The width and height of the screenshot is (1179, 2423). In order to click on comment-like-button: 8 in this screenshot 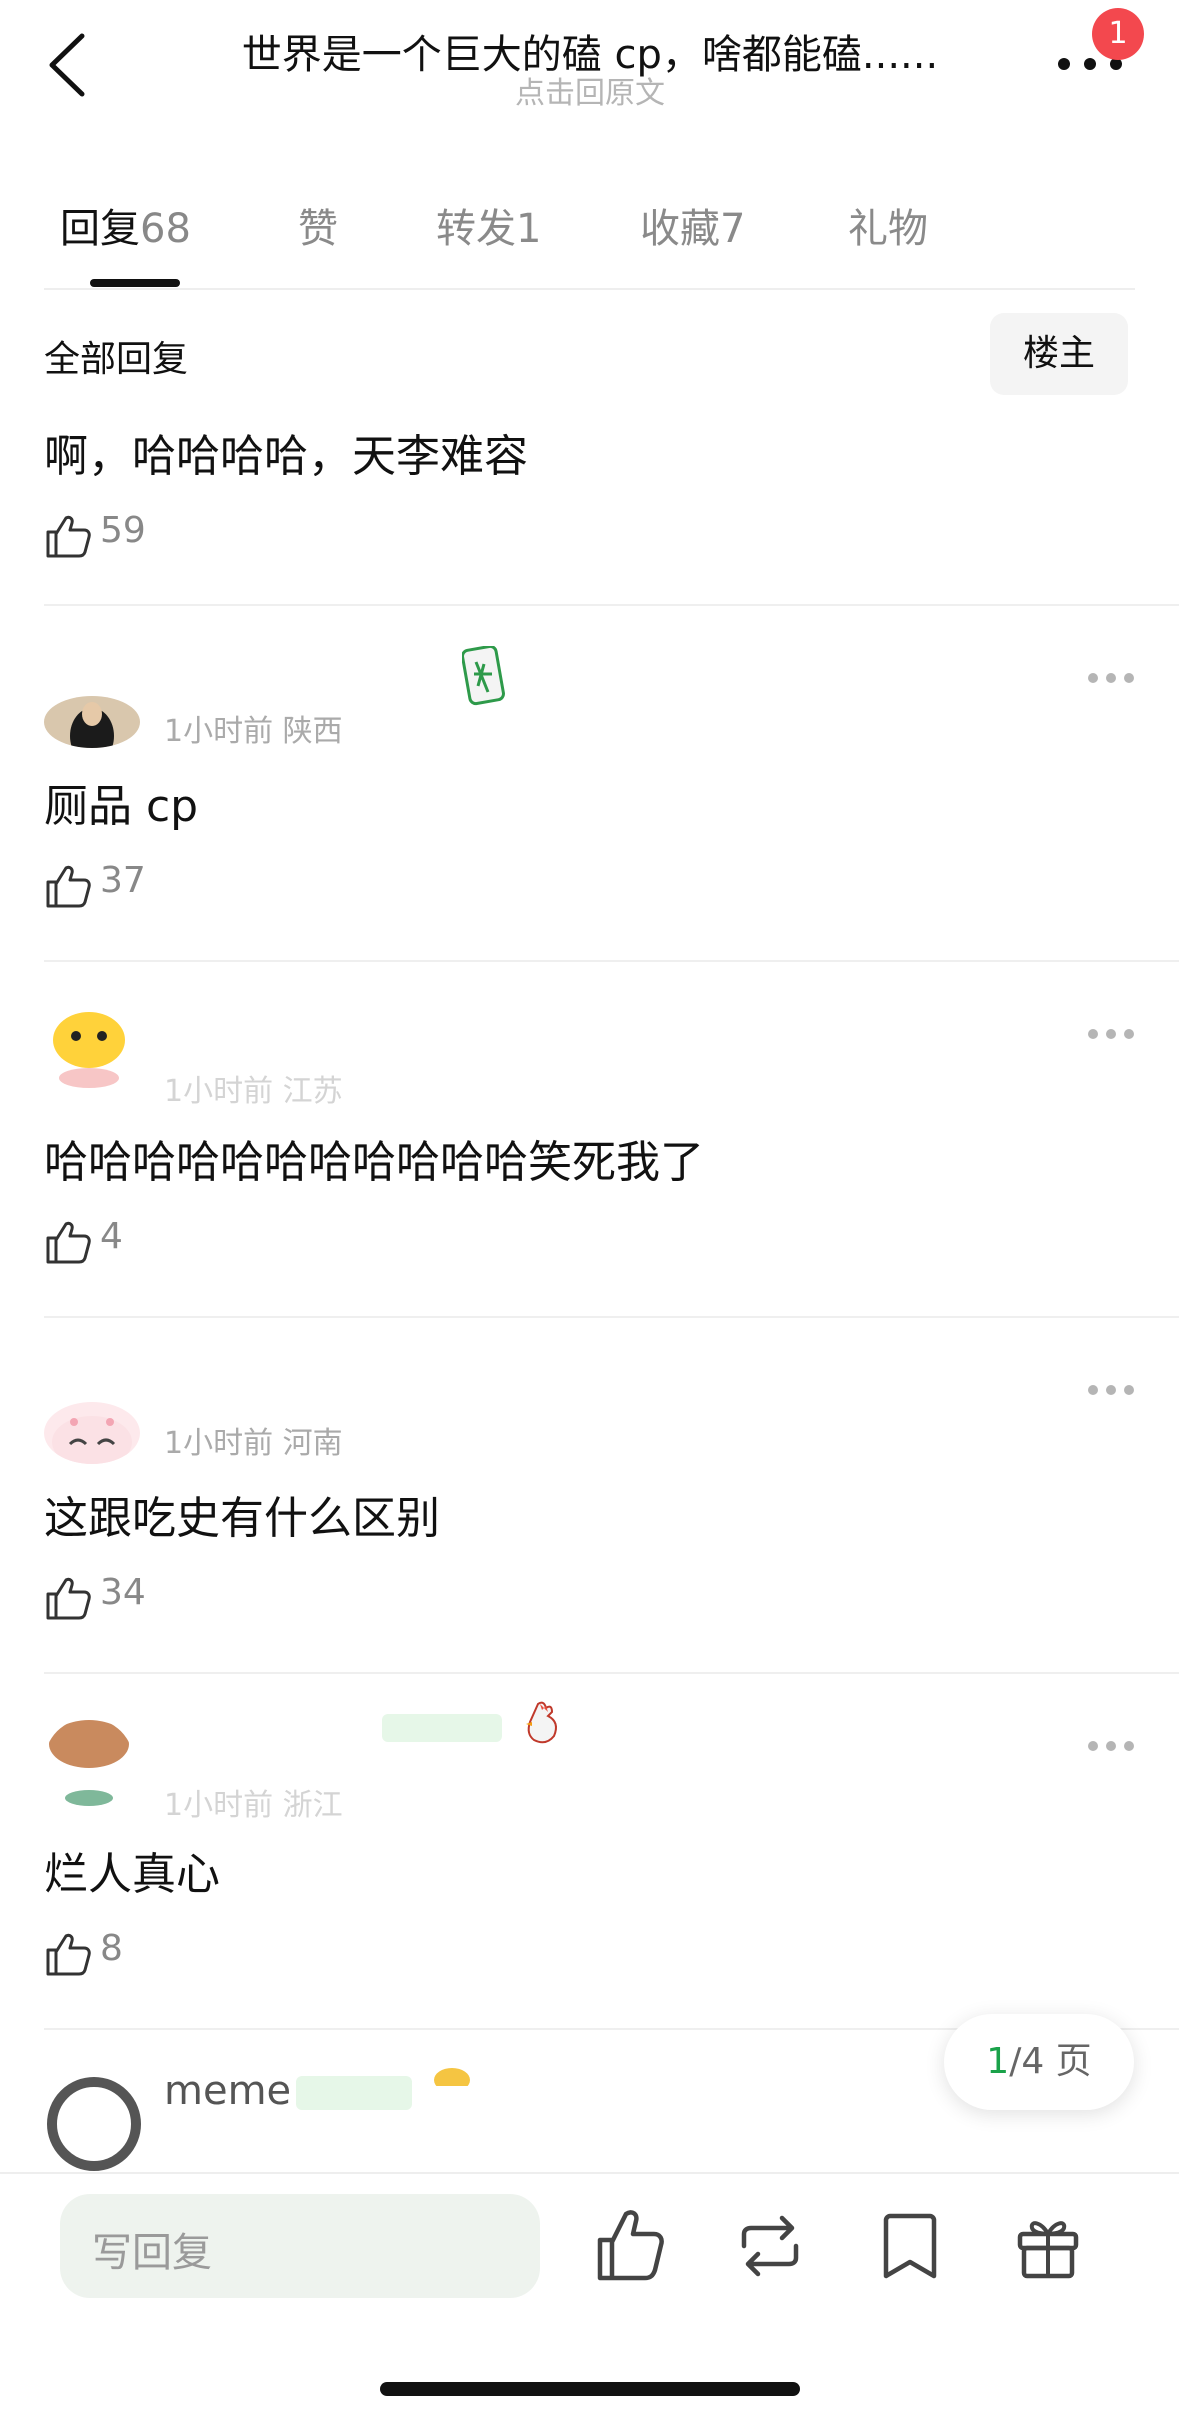, I will do `click(114, 1954)`.